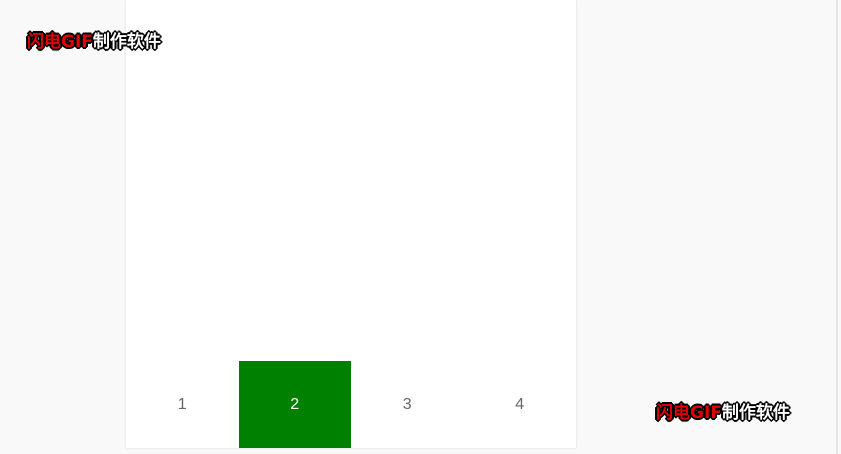  I want to click on tab-3: 3, so click(407, 404).